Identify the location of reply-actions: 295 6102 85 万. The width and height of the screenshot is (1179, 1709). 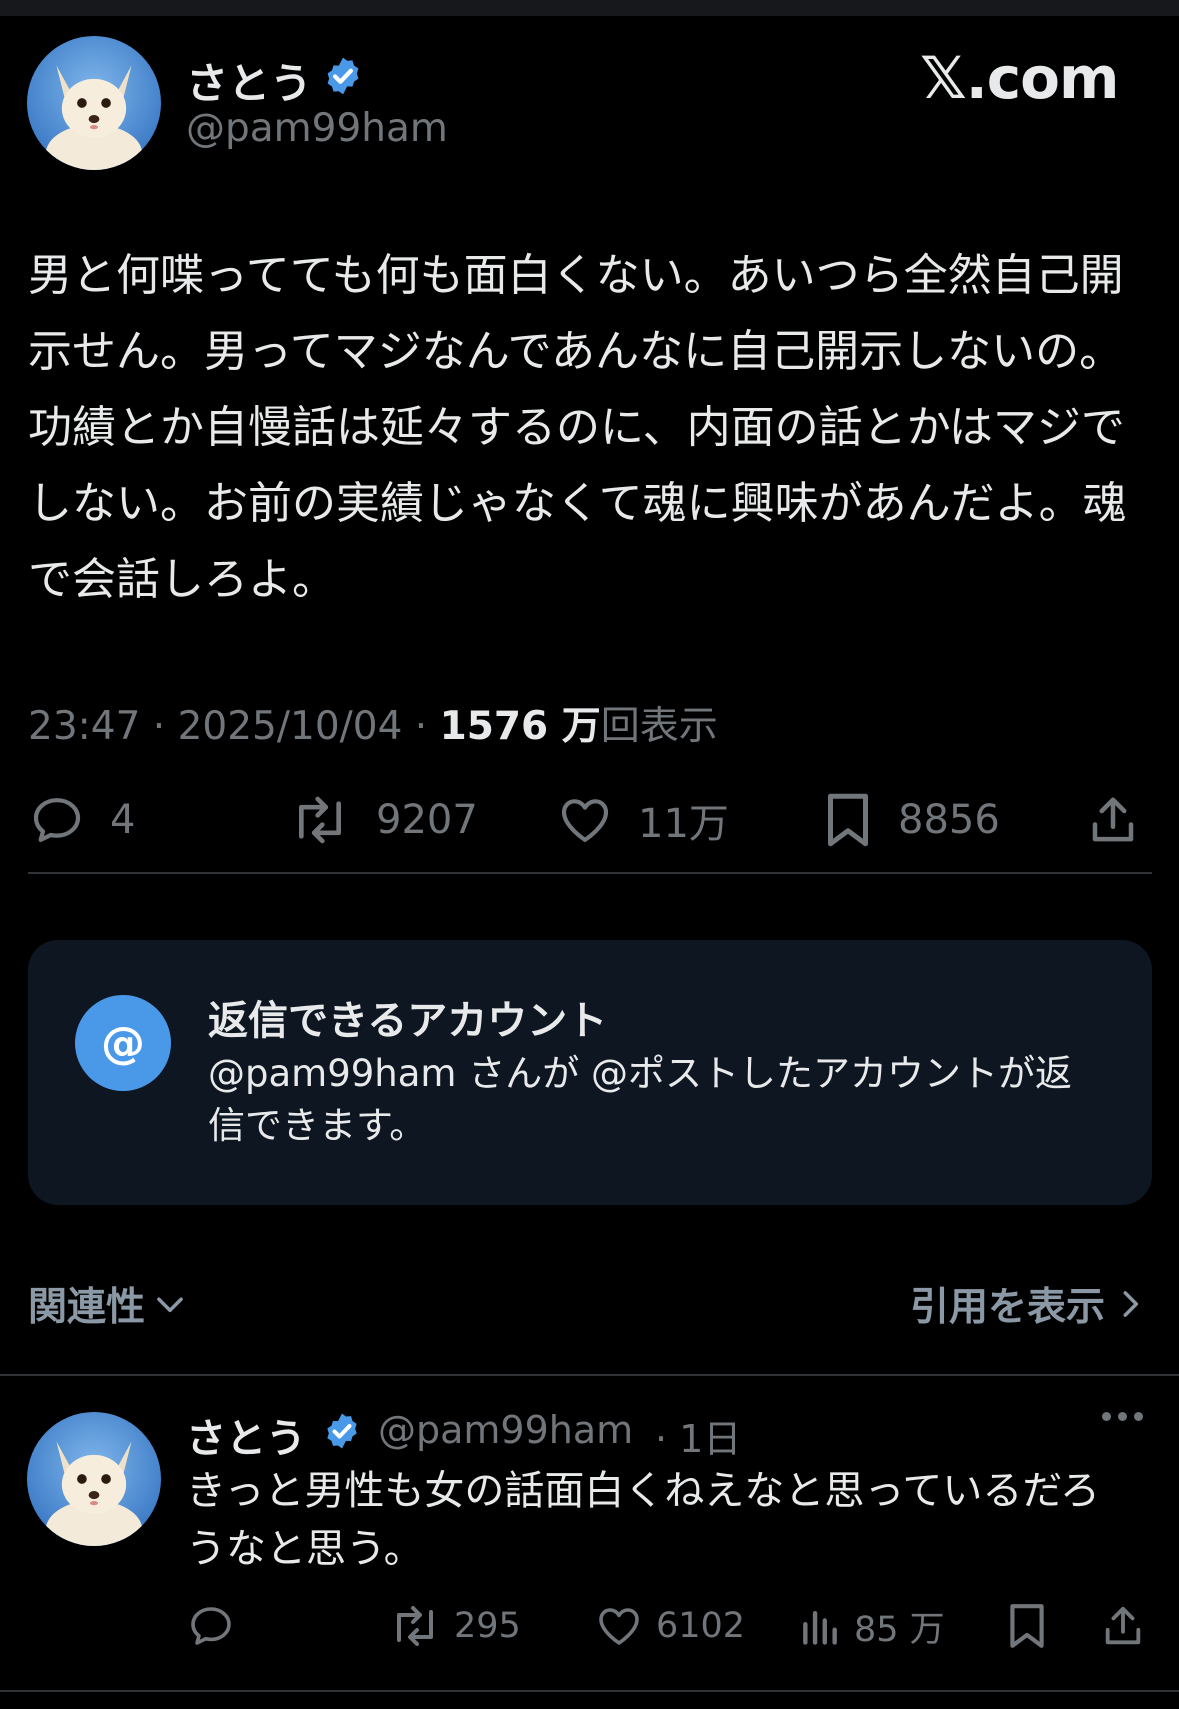
(589, 1626).